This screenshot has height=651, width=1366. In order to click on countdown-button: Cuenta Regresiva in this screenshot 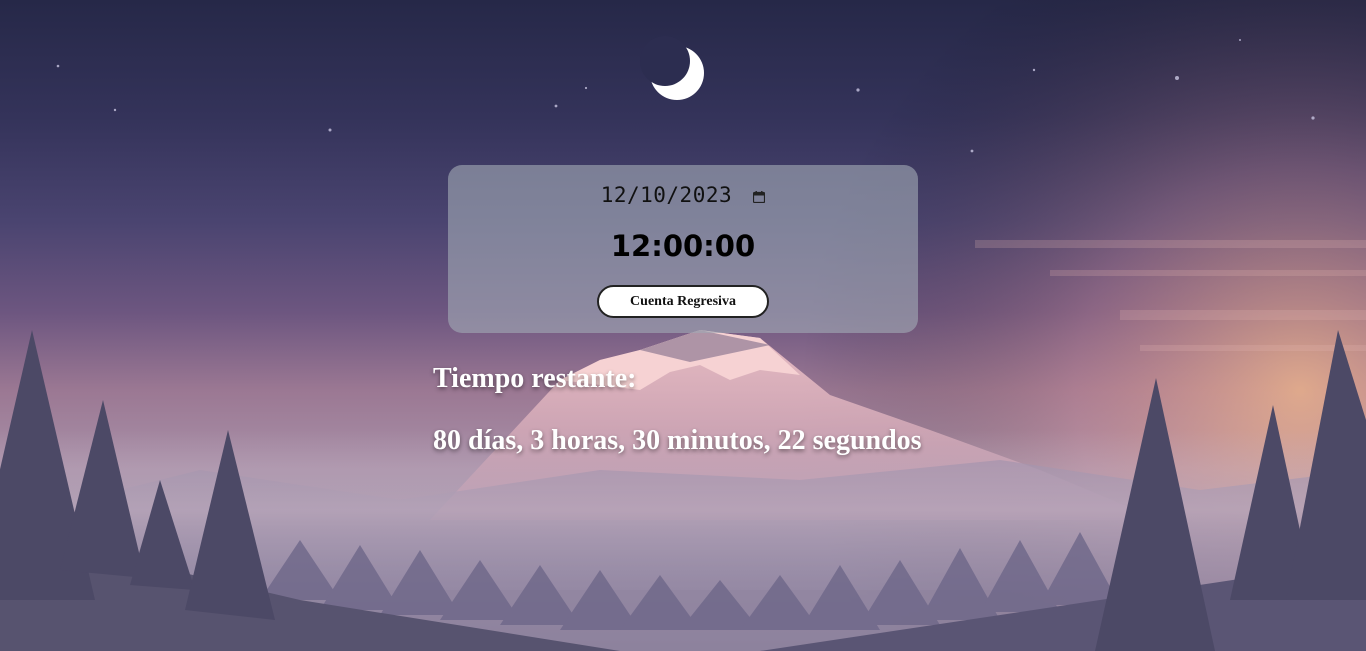, I will do `click(683, 301)`.